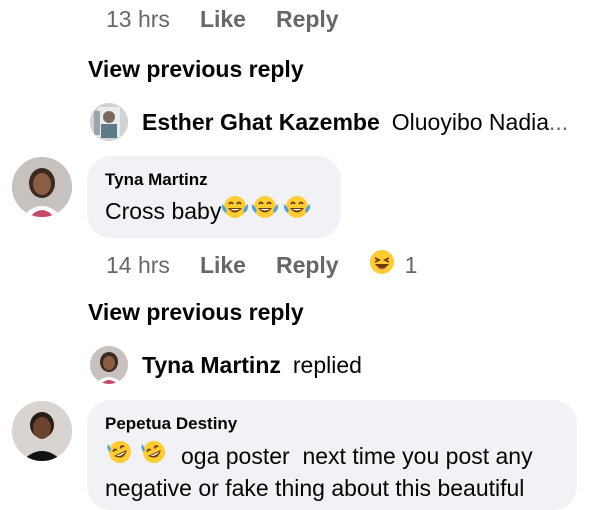  I want to click on comment-author-name: Pepetua Destiny, so click(332, 424).